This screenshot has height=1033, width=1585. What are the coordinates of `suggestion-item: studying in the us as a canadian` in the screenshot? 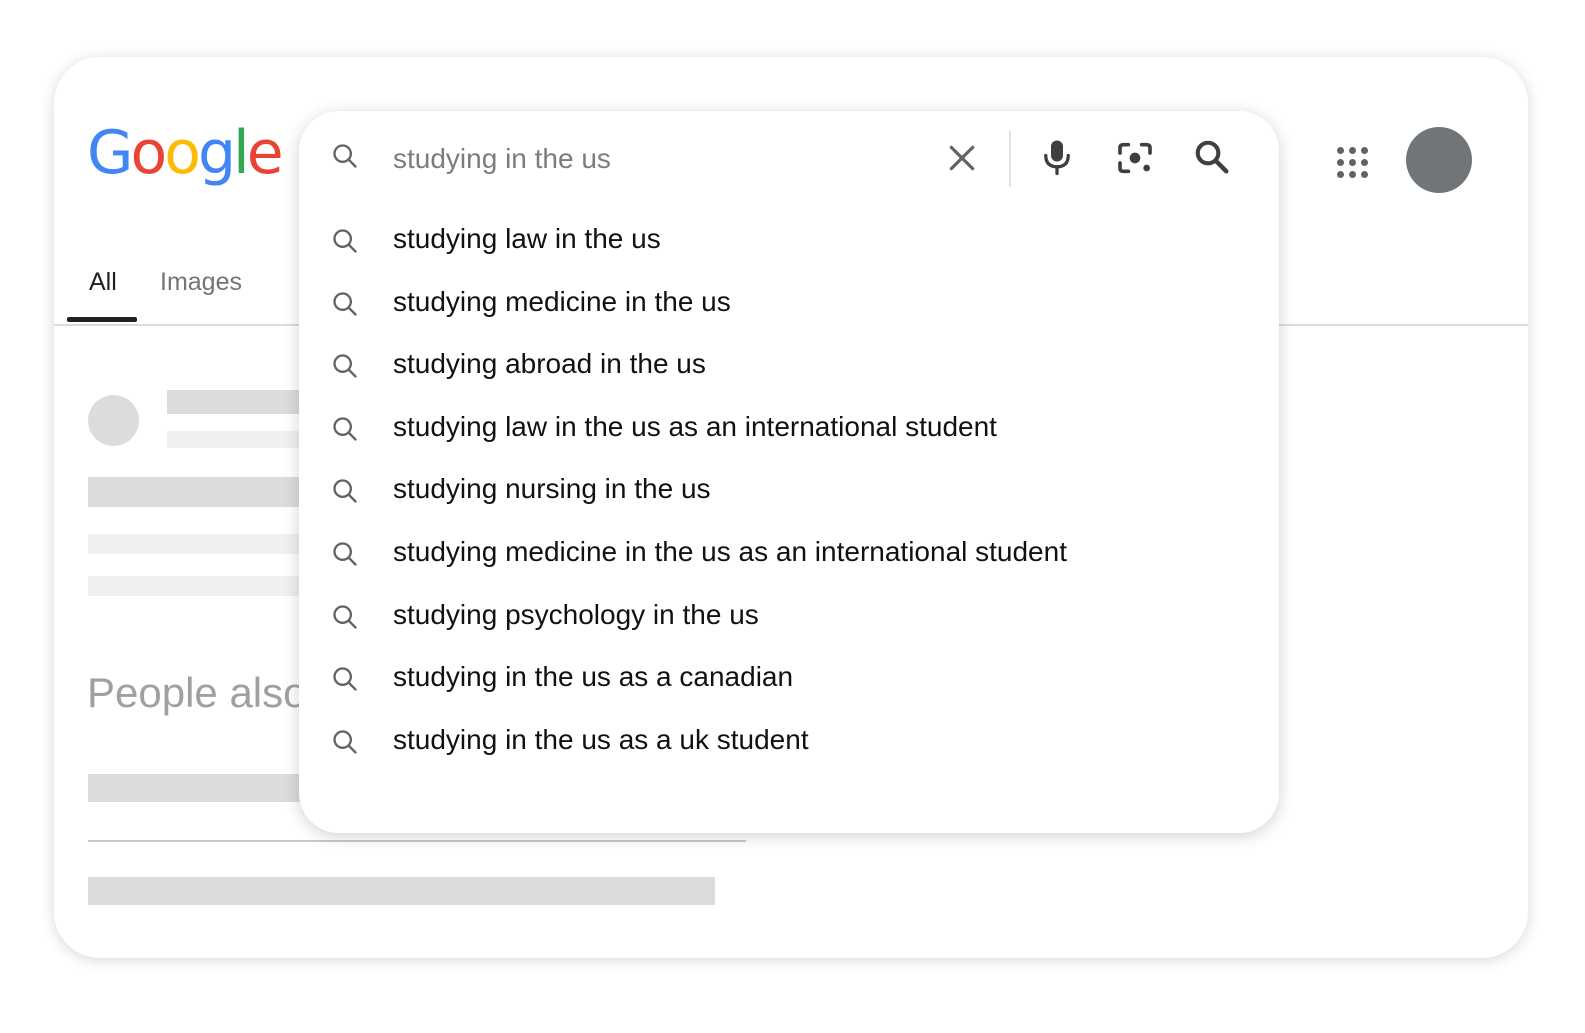 It's located at (789, 679).